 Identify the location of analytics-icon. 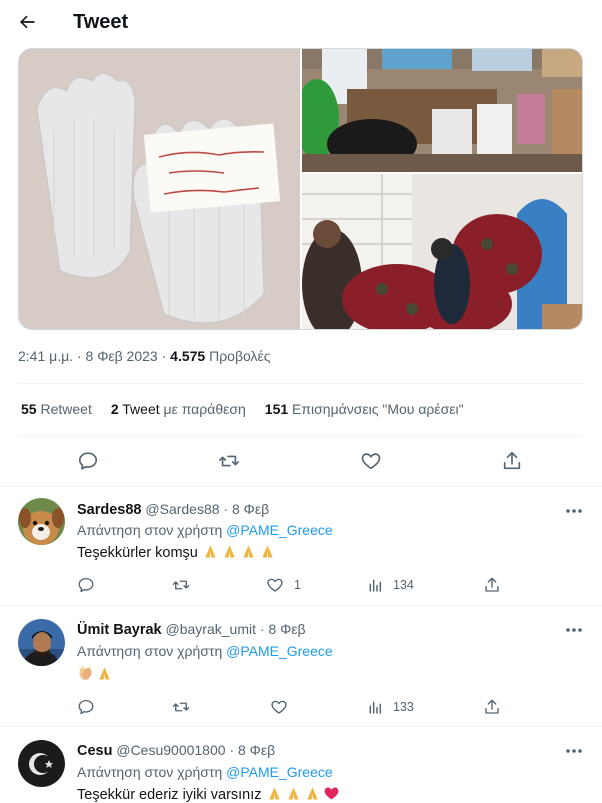
(375, 585).